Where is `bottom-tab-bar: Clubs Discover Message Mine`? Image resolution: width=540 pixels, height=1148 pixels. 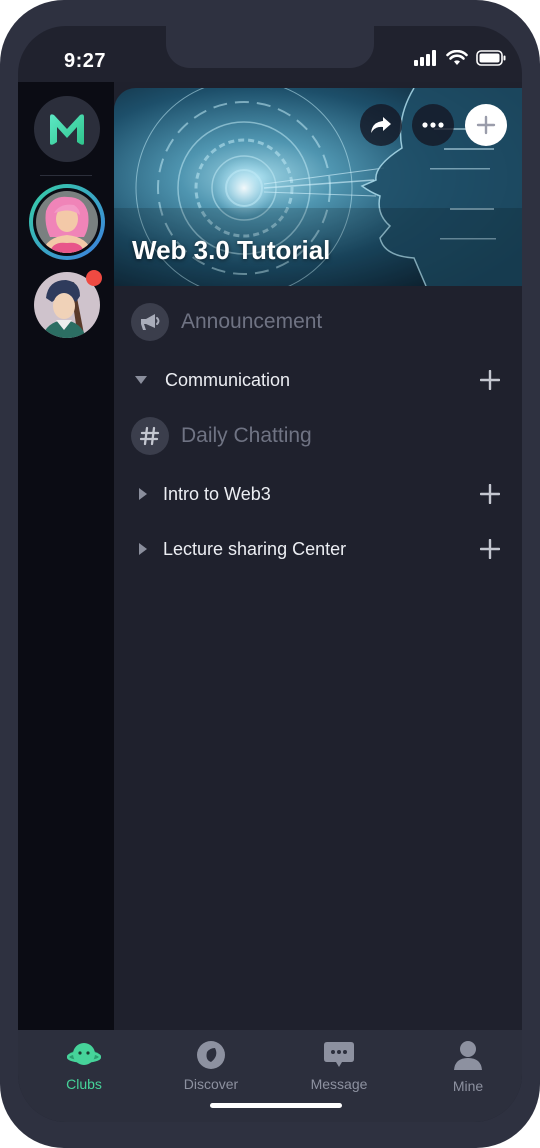
bottom-tab-bar: Clubs Discover Message Mine is located at coordinates (270, 1076).